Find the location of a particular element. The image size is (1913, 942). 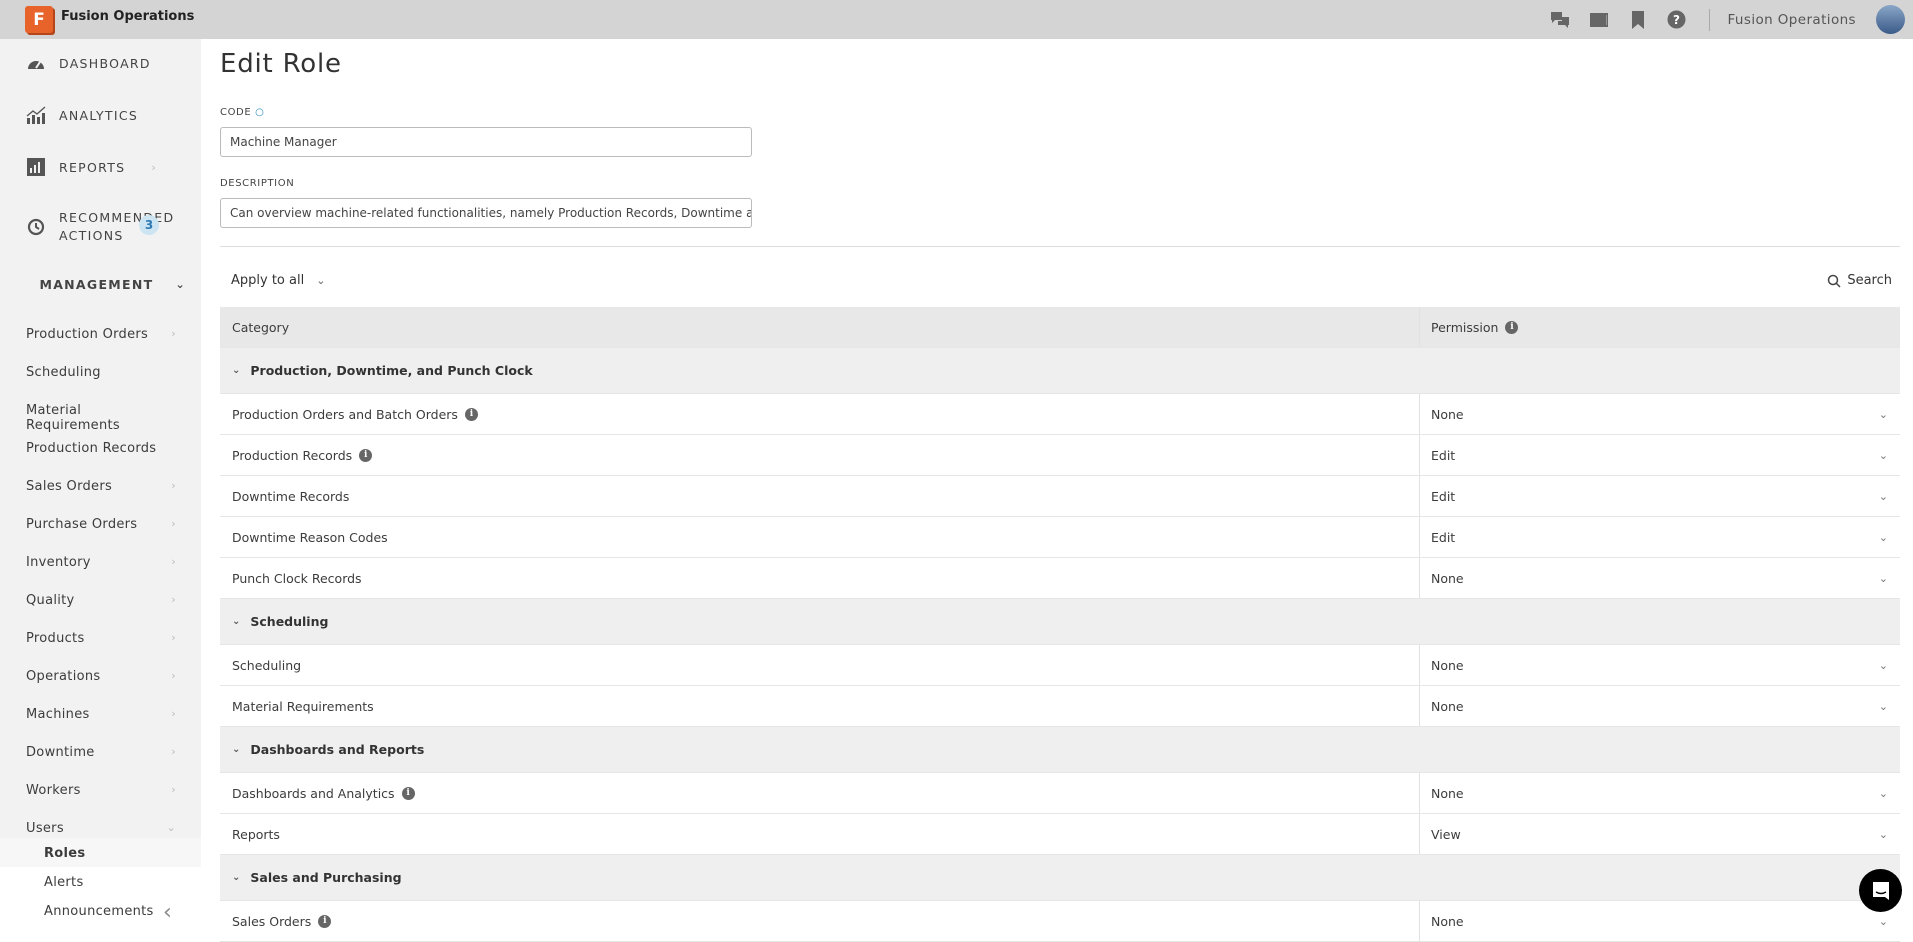

recommended-actions-badge: 3 is located at coordinates (149, 225).